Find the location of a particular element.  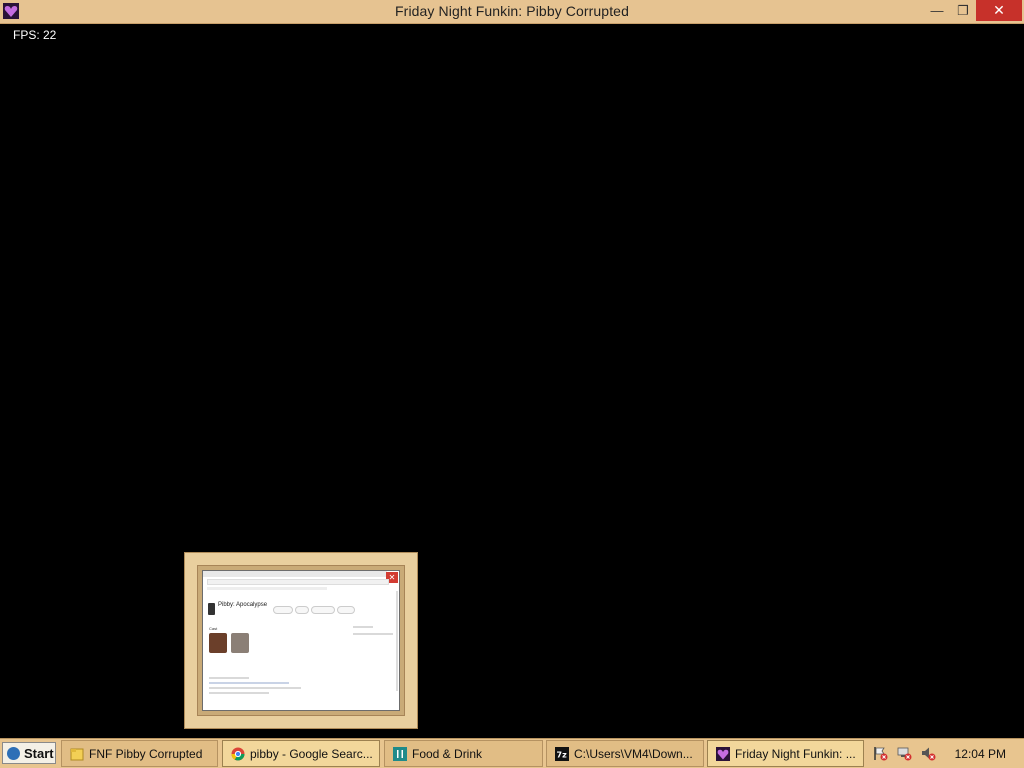

thumbnail-address-bar is located at coordinates (298, 582).